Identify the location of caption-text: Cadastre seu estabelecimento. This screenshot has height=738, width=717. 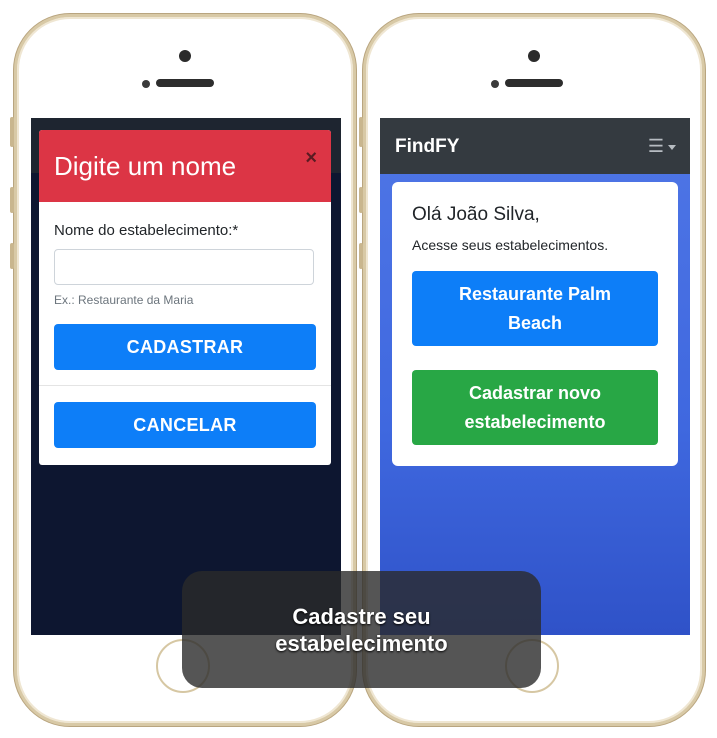
(361, 629).